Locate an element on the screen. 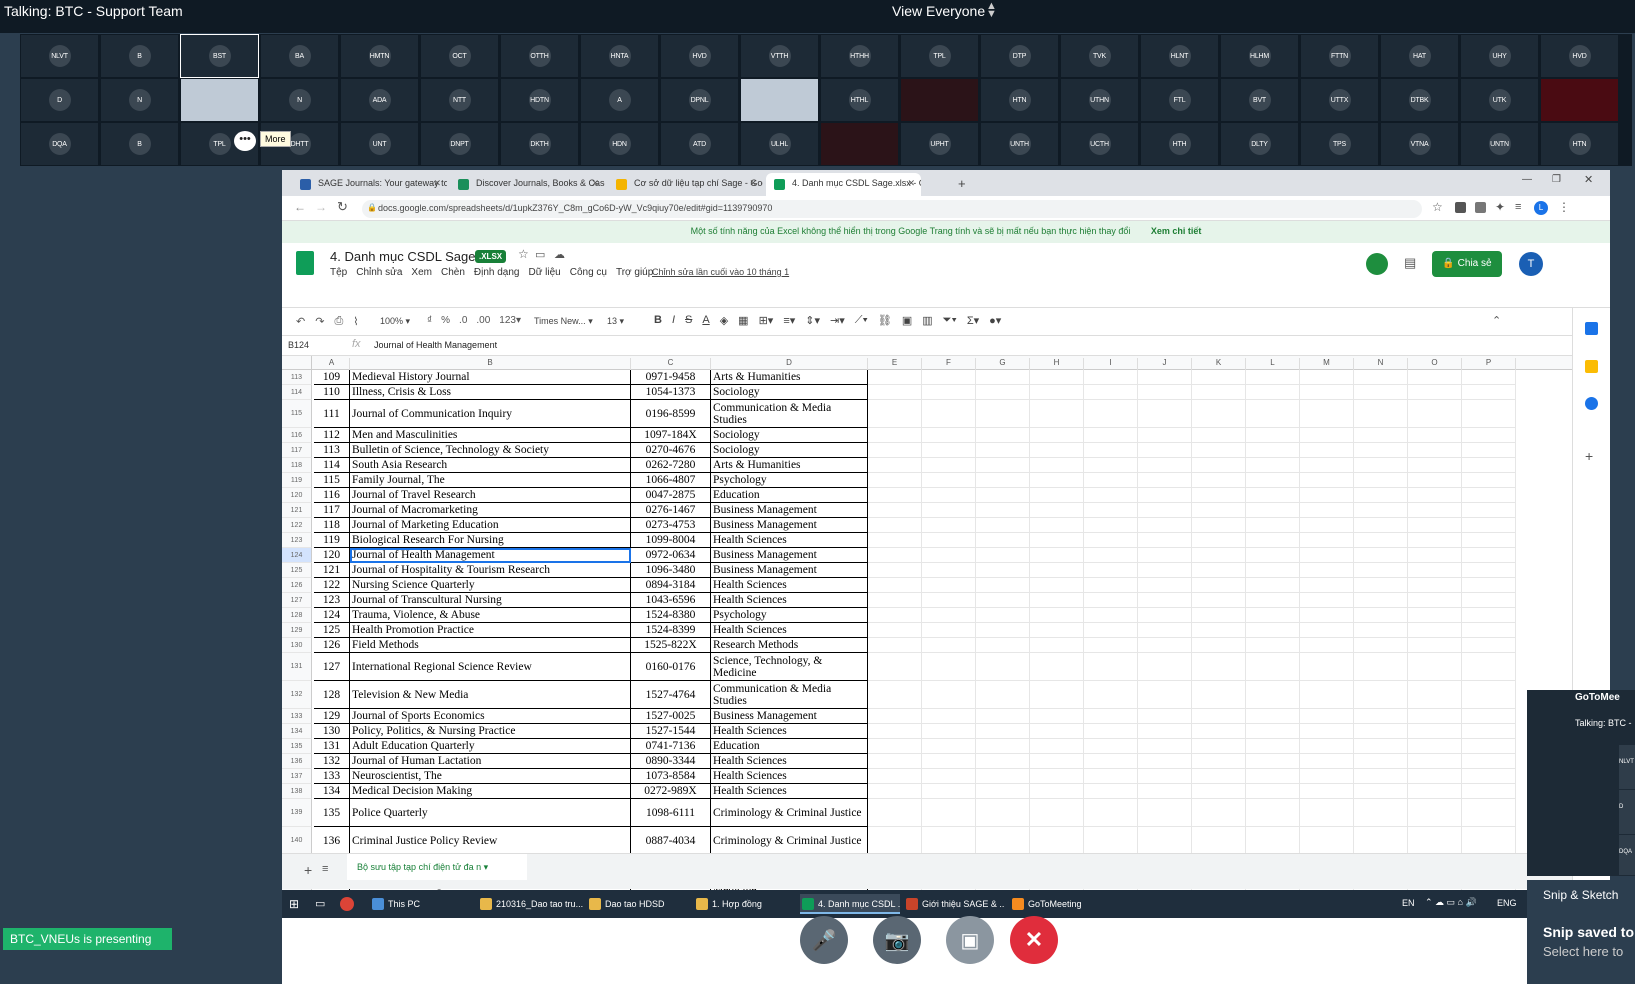 The width and height of the screenshot is (1635, 984). cell-subject: Arts & Humanities is located at coordinates (789, 377).